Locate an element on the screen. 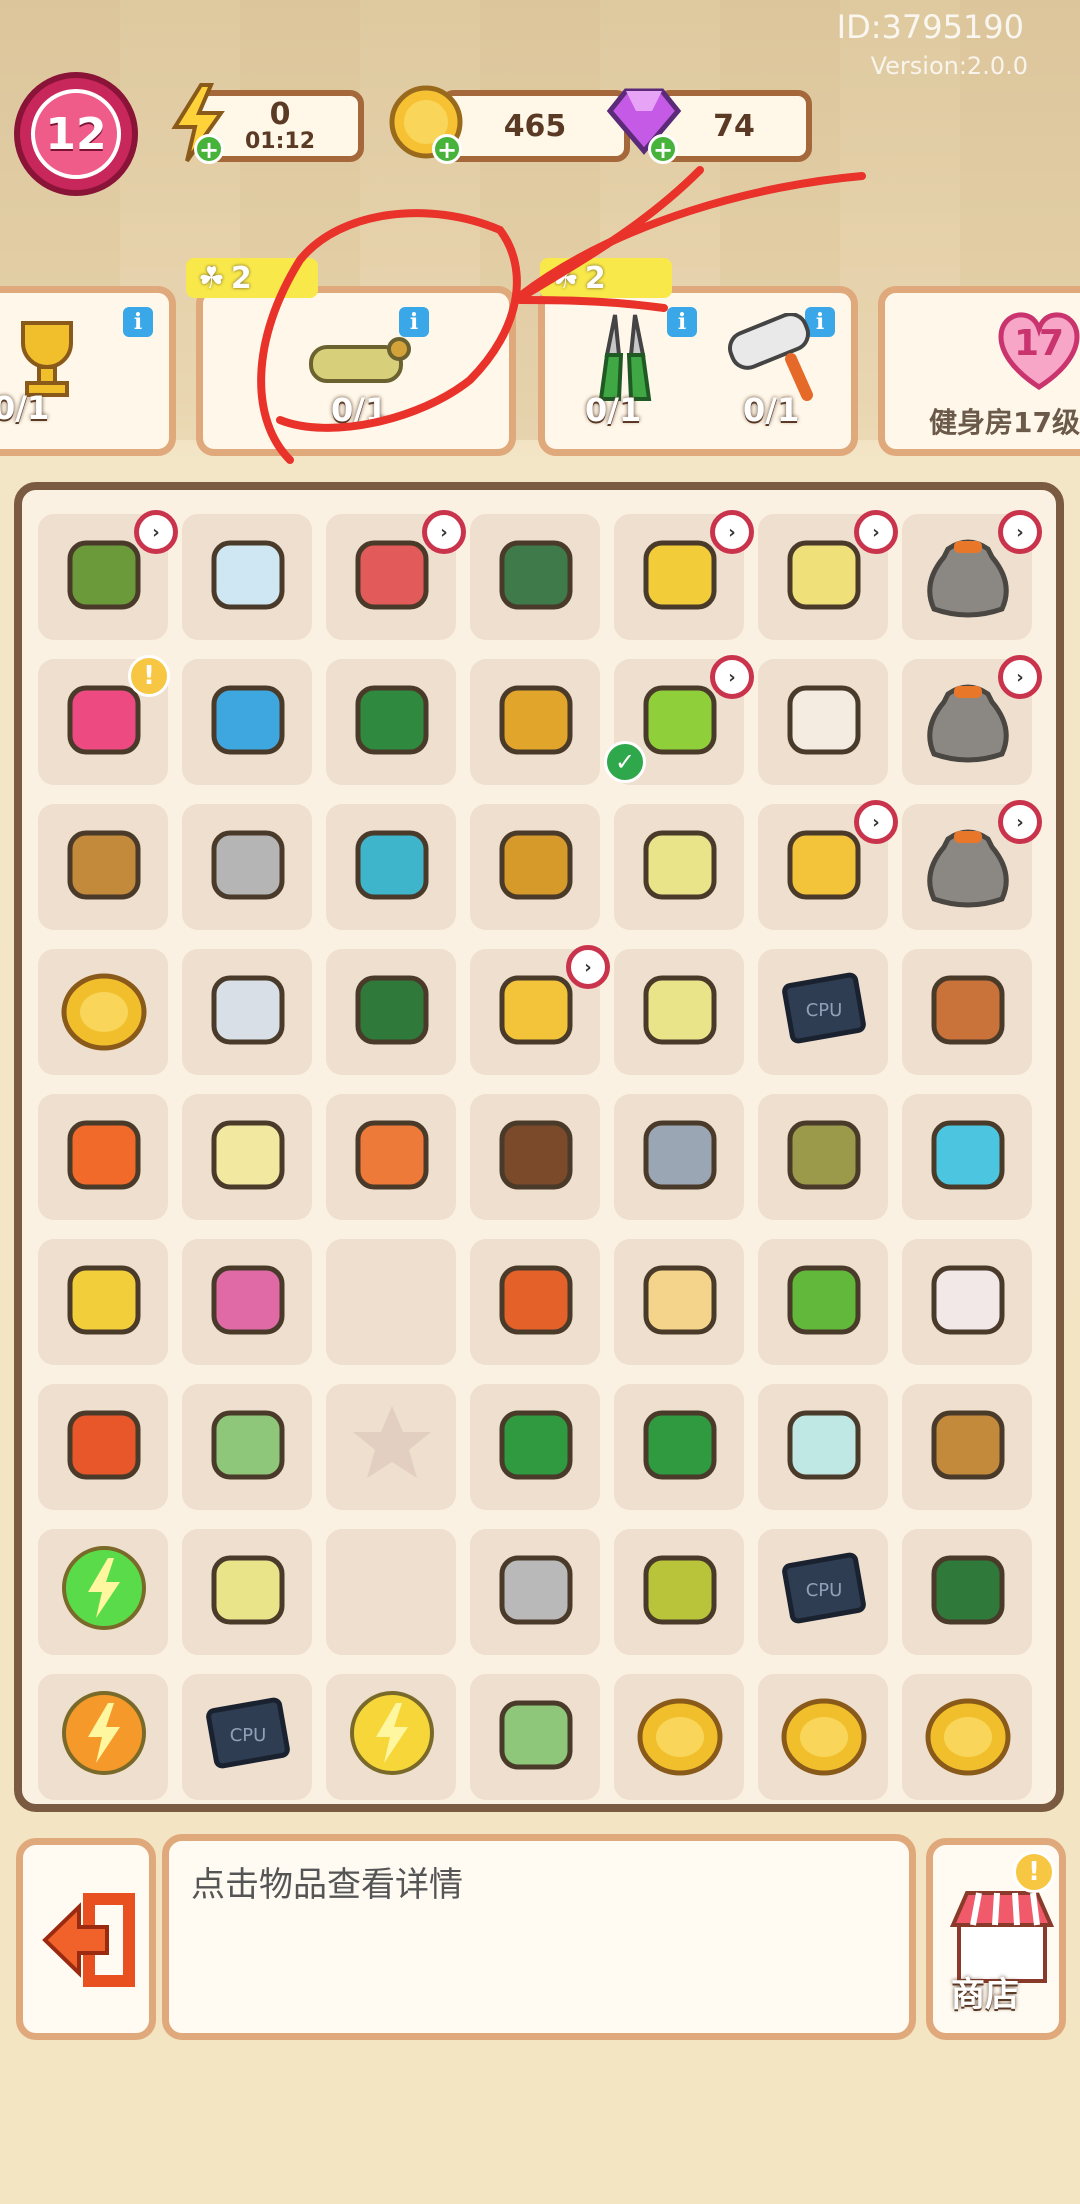 This screenshot has width=1080, height=2204. green-box-icon is located at coordinates (392, 1008).